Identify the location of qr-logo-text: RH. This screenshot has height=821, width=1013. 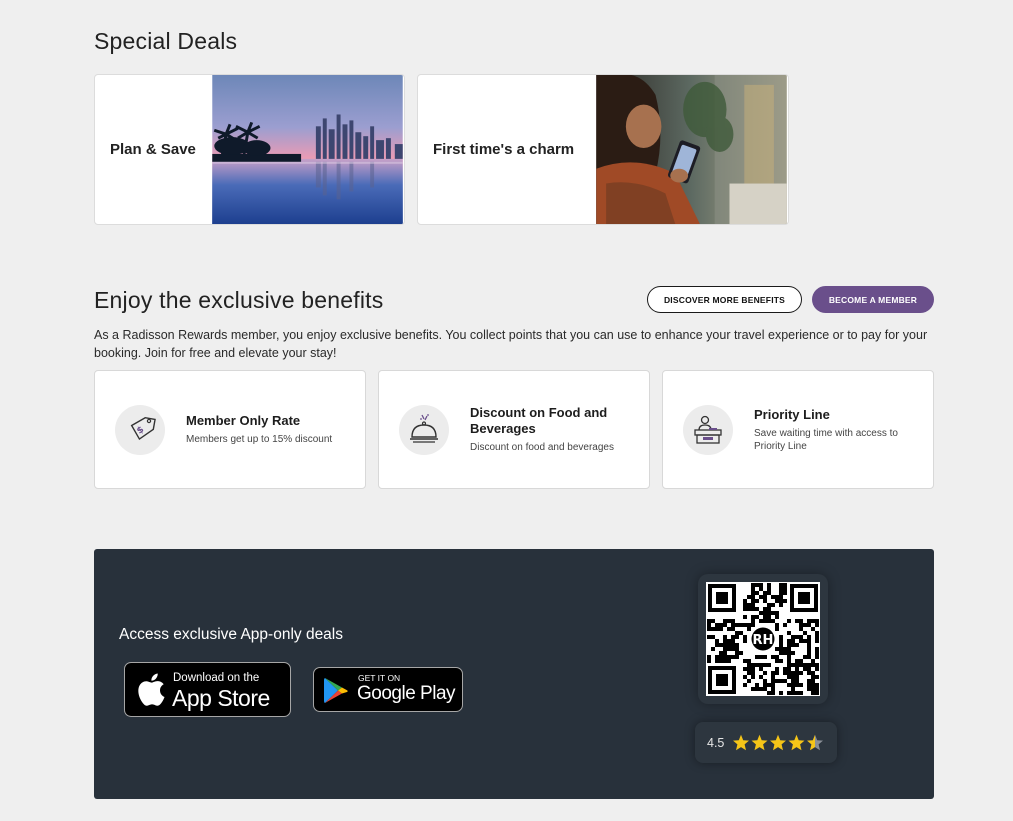
(763, 640).